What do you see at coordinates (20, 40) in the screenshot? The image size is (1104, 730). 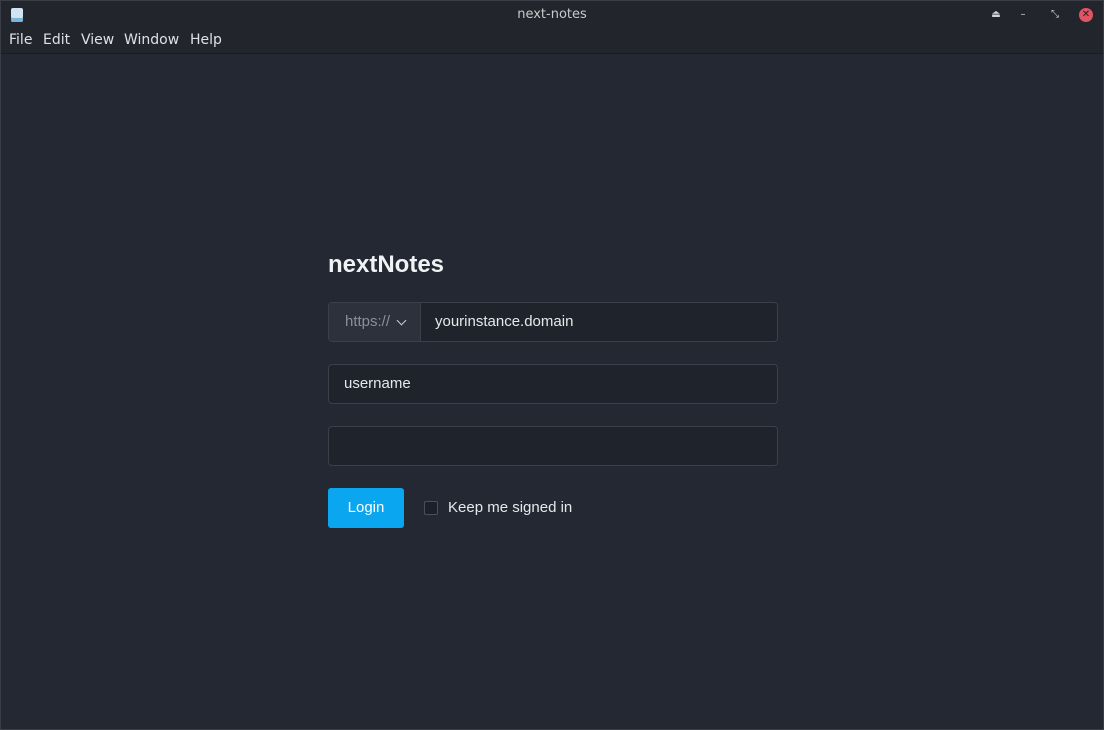 I see `menu-file: File` at bounding box center [20, 40].